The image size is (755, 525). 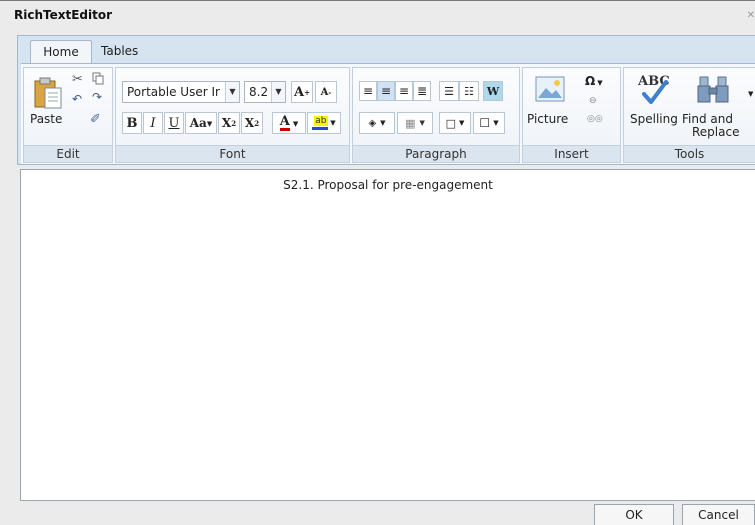 What do you see at coordinates (289, 123) in the screenshot?
I see `font-color-button: A ▼` at bounding box center [289, 123].